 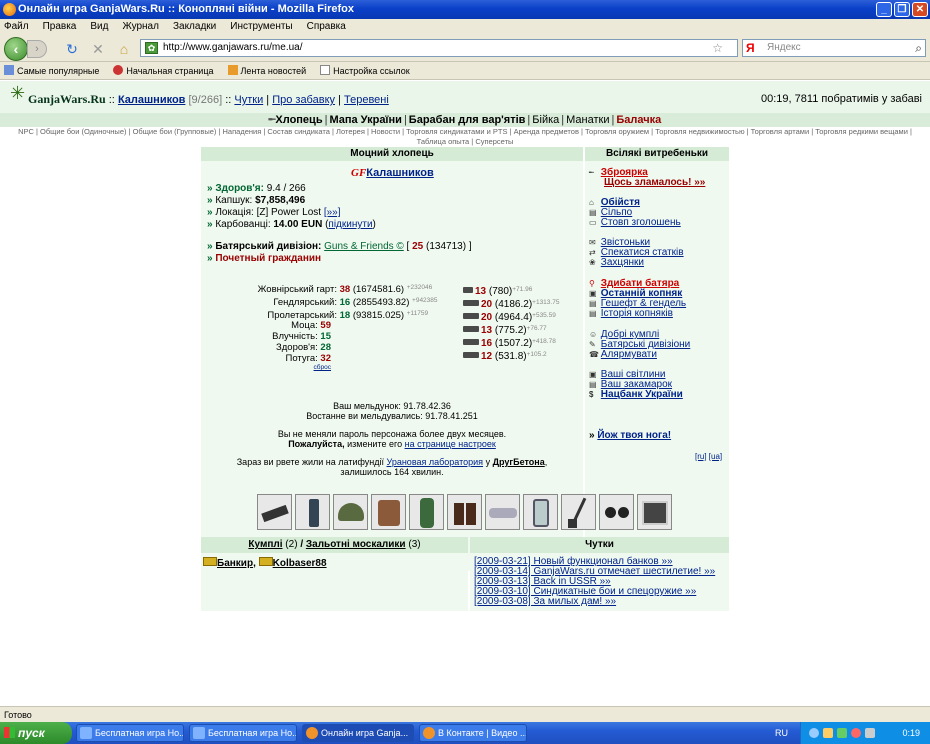 I want to click on header-link-about: Про забавку, so click(x=303, y=100).